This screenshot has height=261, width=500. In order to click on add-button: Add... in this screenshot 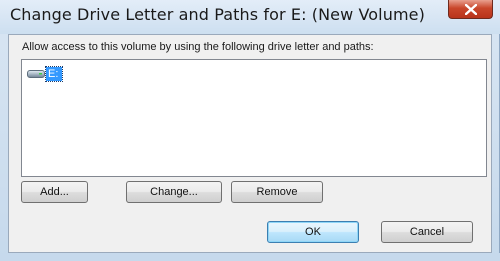, I will do `click(54, 192)`.